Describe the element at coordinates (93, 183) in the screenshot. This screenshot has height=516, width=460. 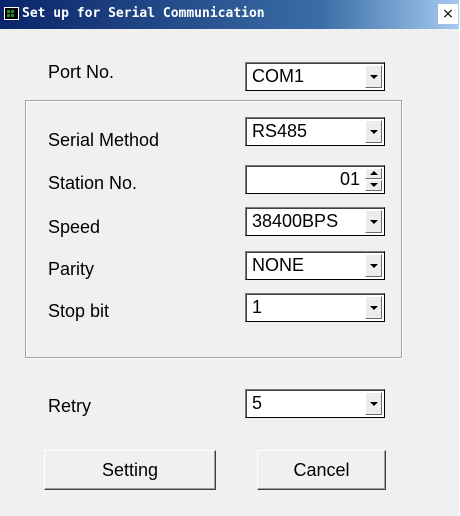
I see `station-label: Station No.` at that location.